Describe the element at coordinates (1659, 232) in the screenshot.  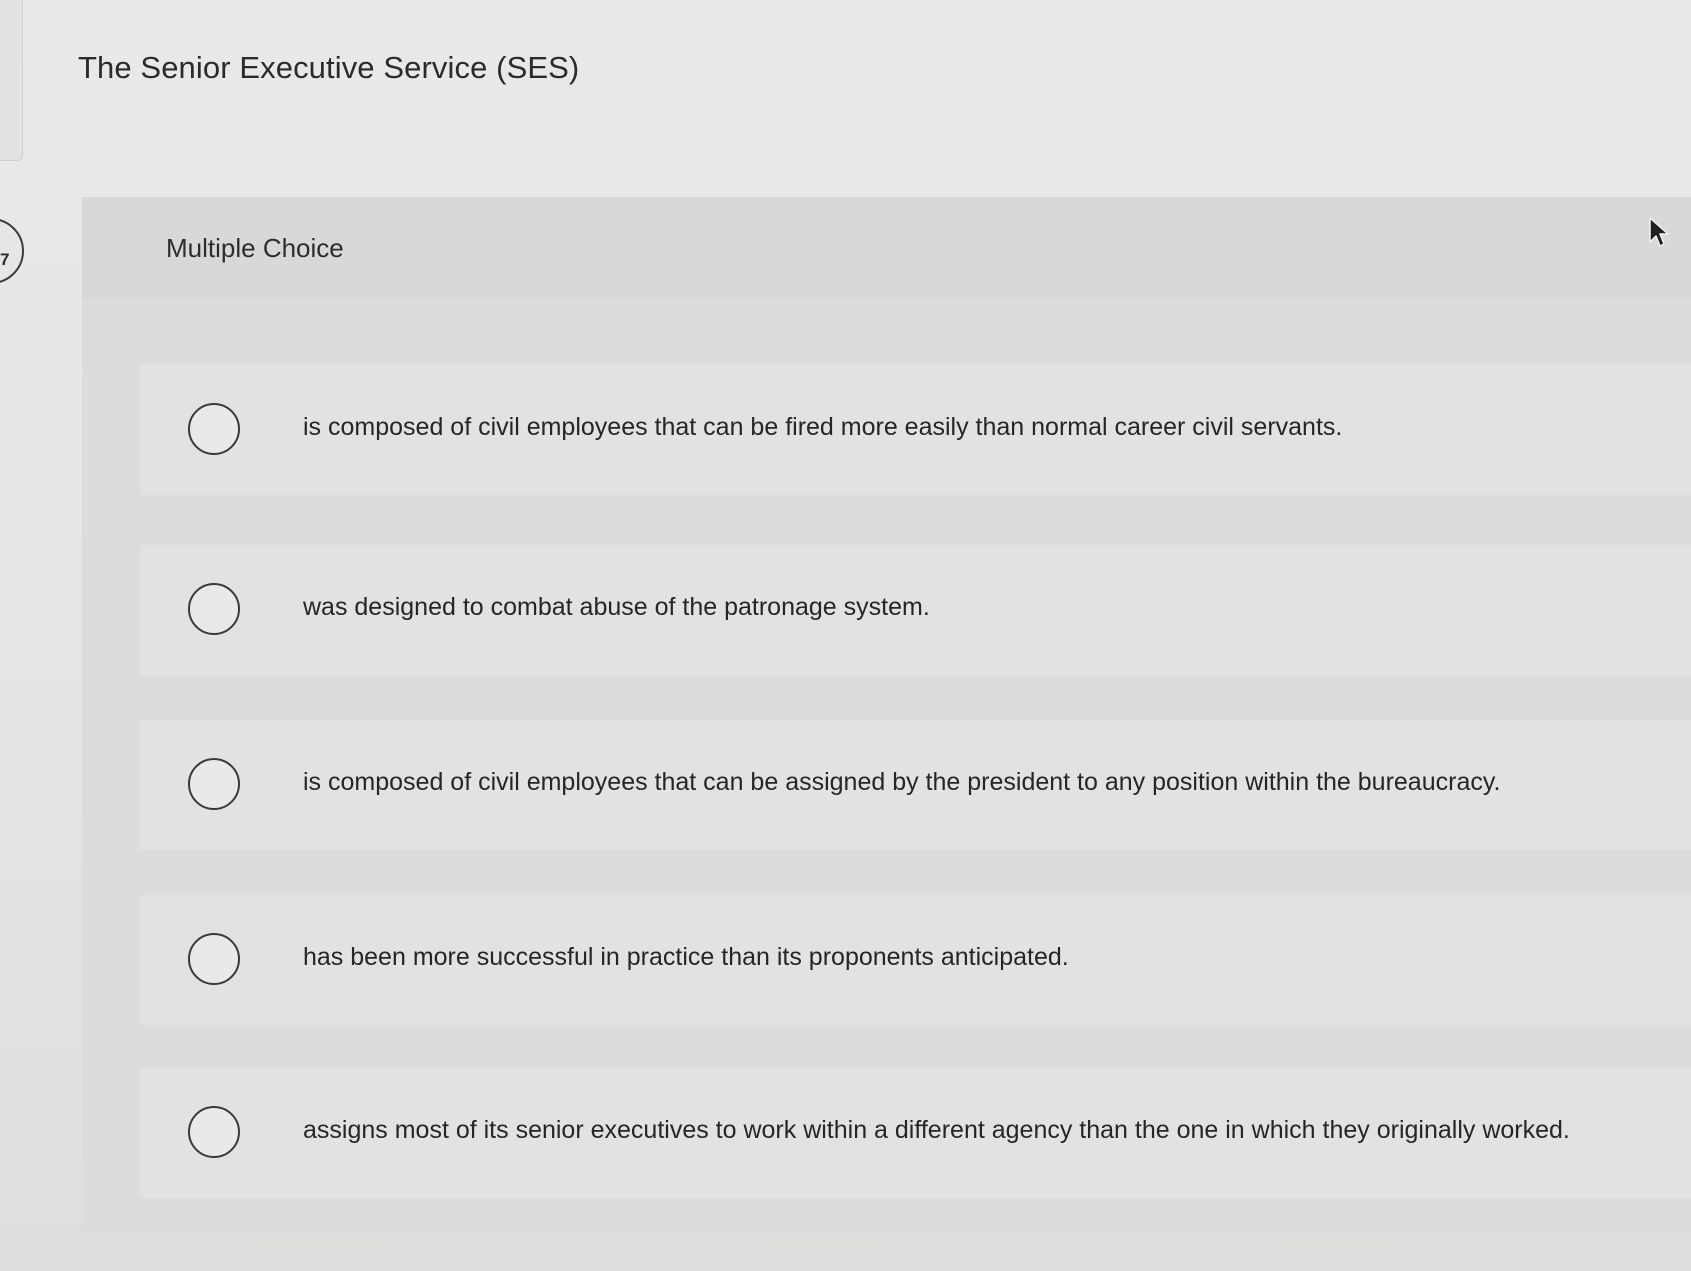
I see `mouse-pointer-icon` at that location.